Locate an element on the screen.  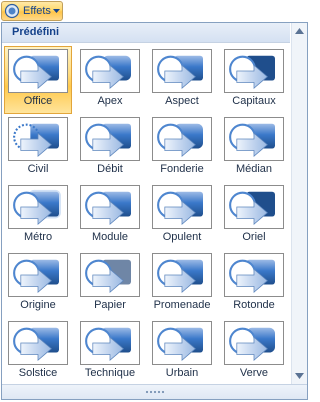
effect-tile-debit: Débit is located at coordinates (110, 148).